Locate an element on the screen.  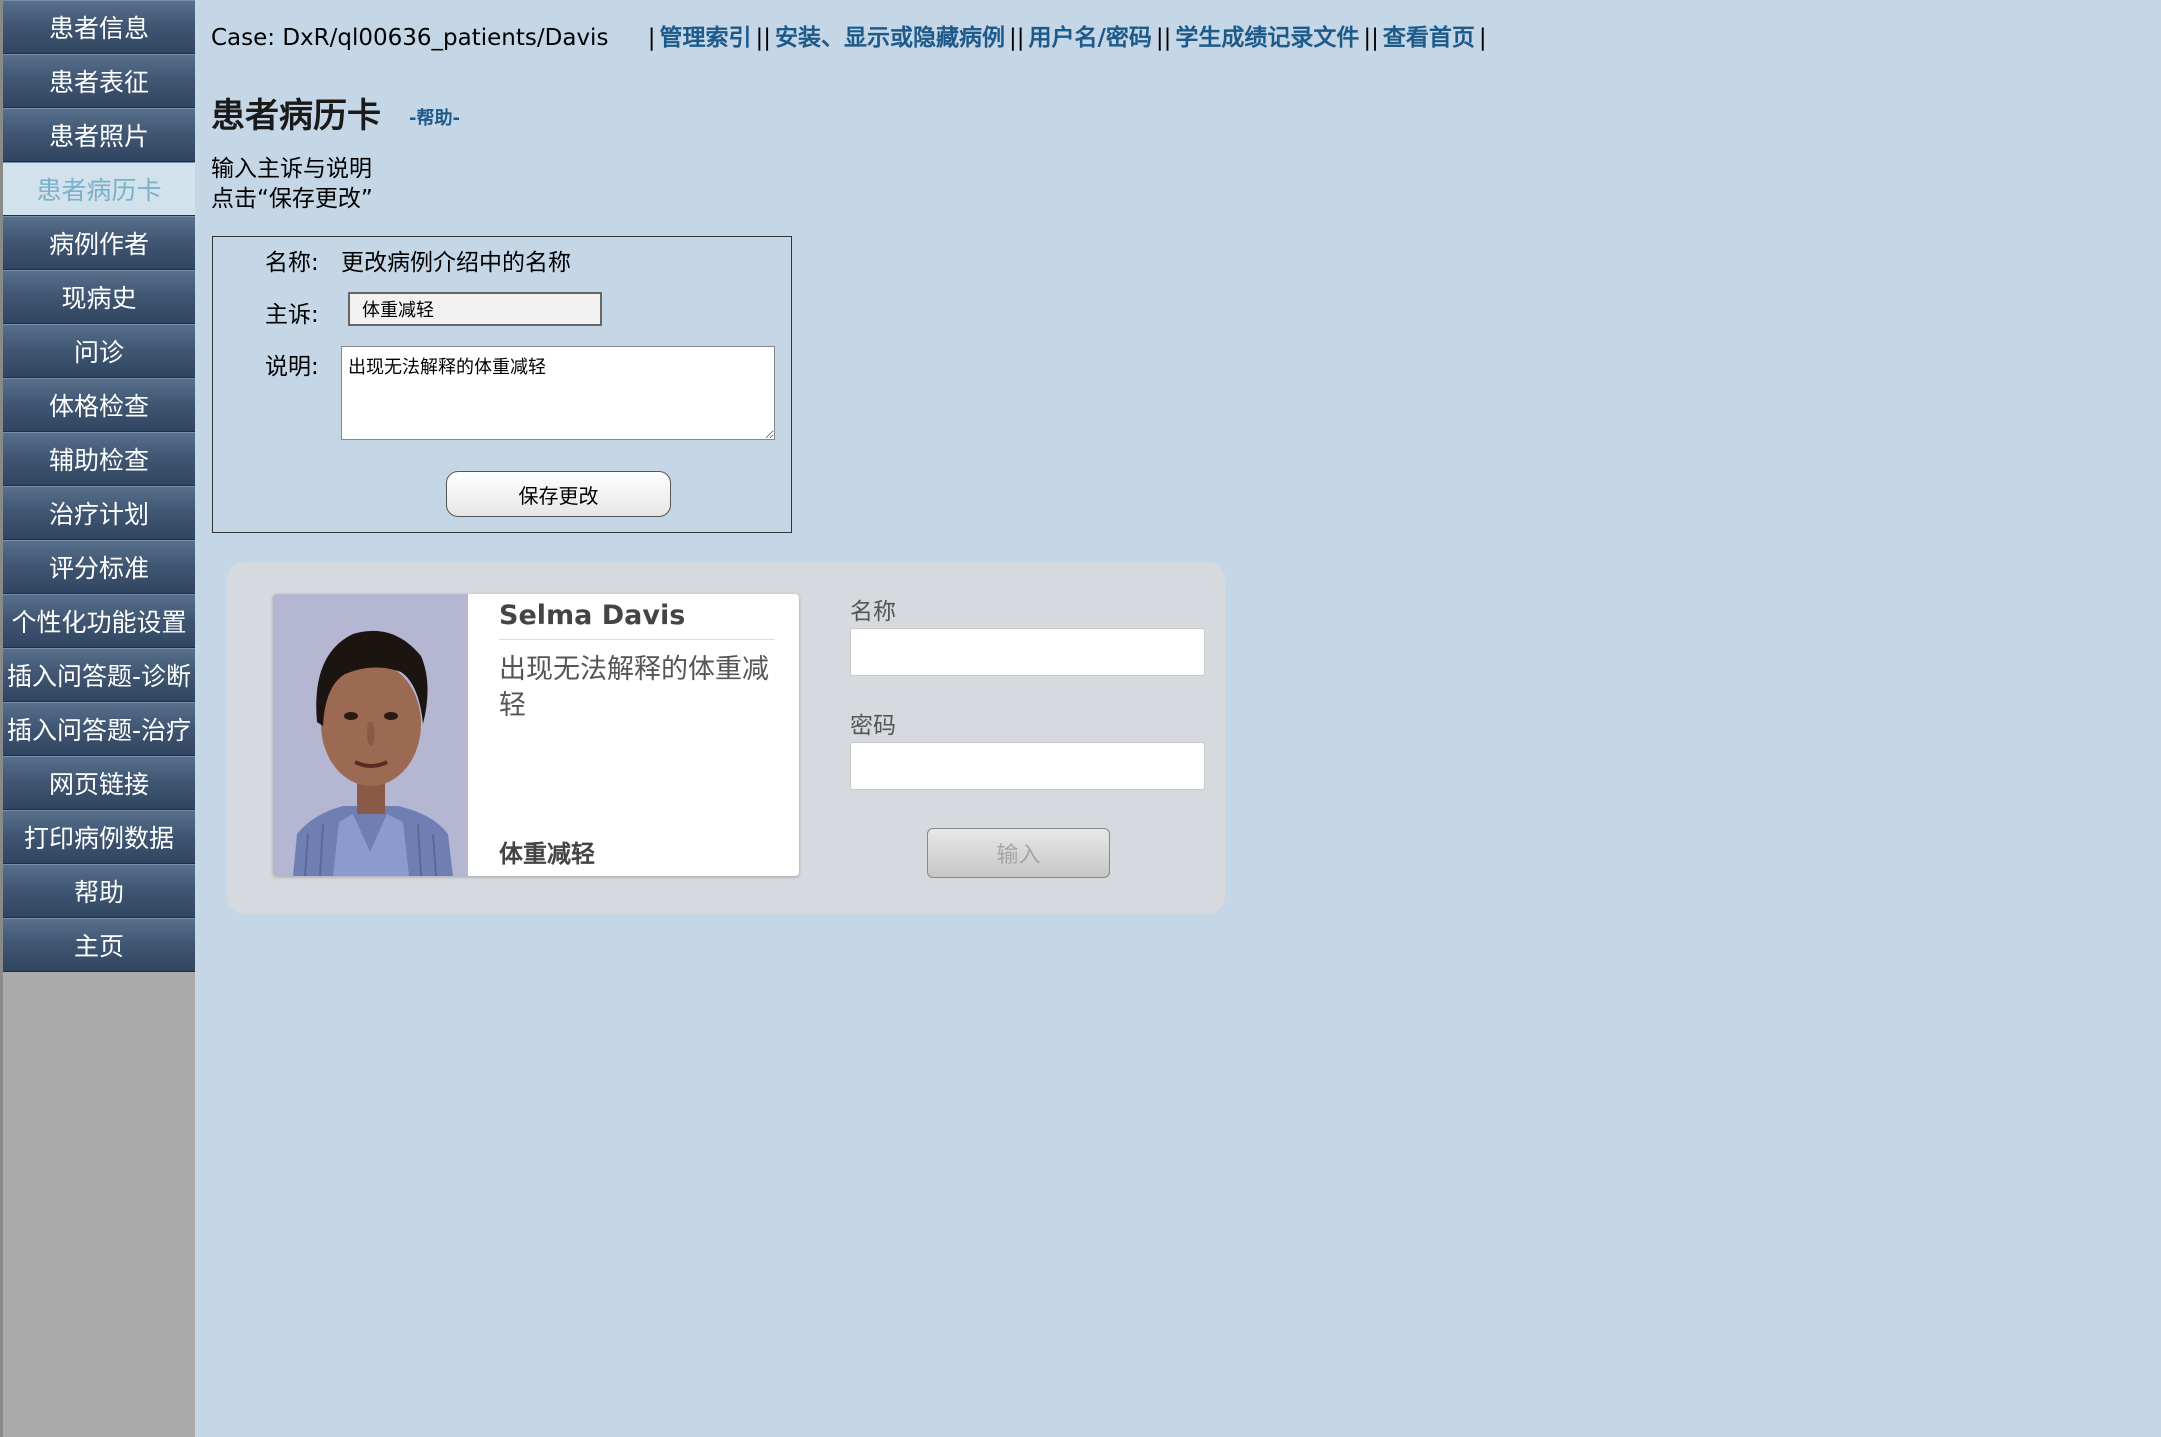
patient-portrait-image is located at coordinates (370, 735).